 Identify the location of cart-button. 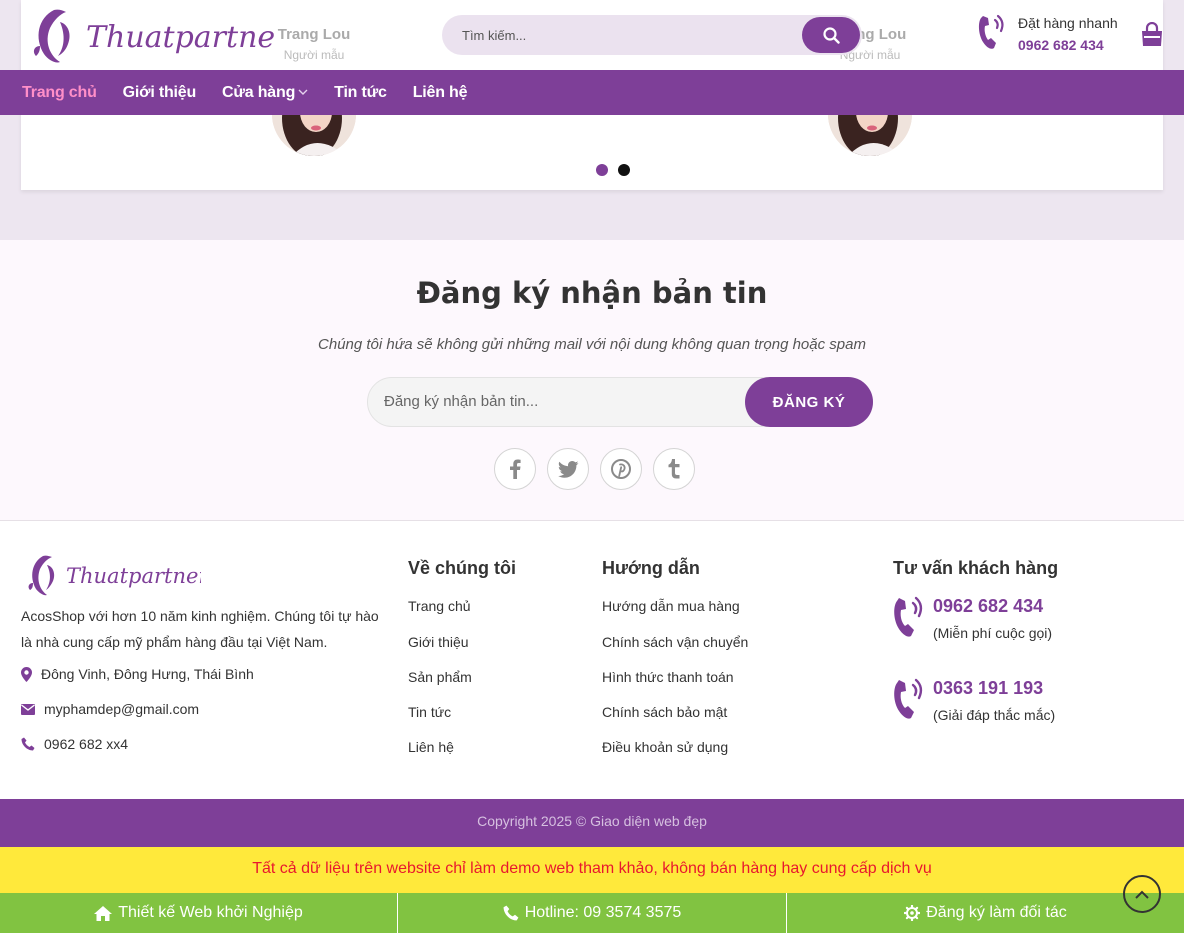
(1152, 34).